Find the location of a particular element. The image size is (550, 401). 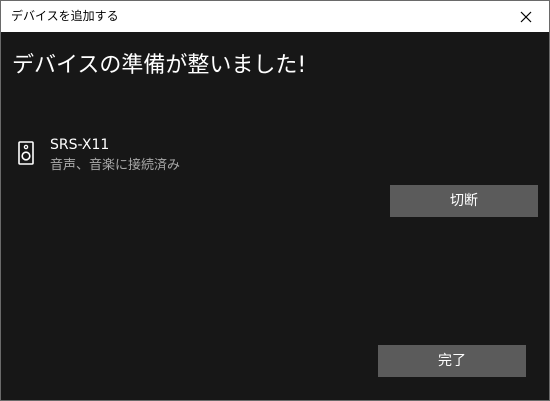

page-title: デバイスの準備が整いました! is located at coordinates (159, 65).